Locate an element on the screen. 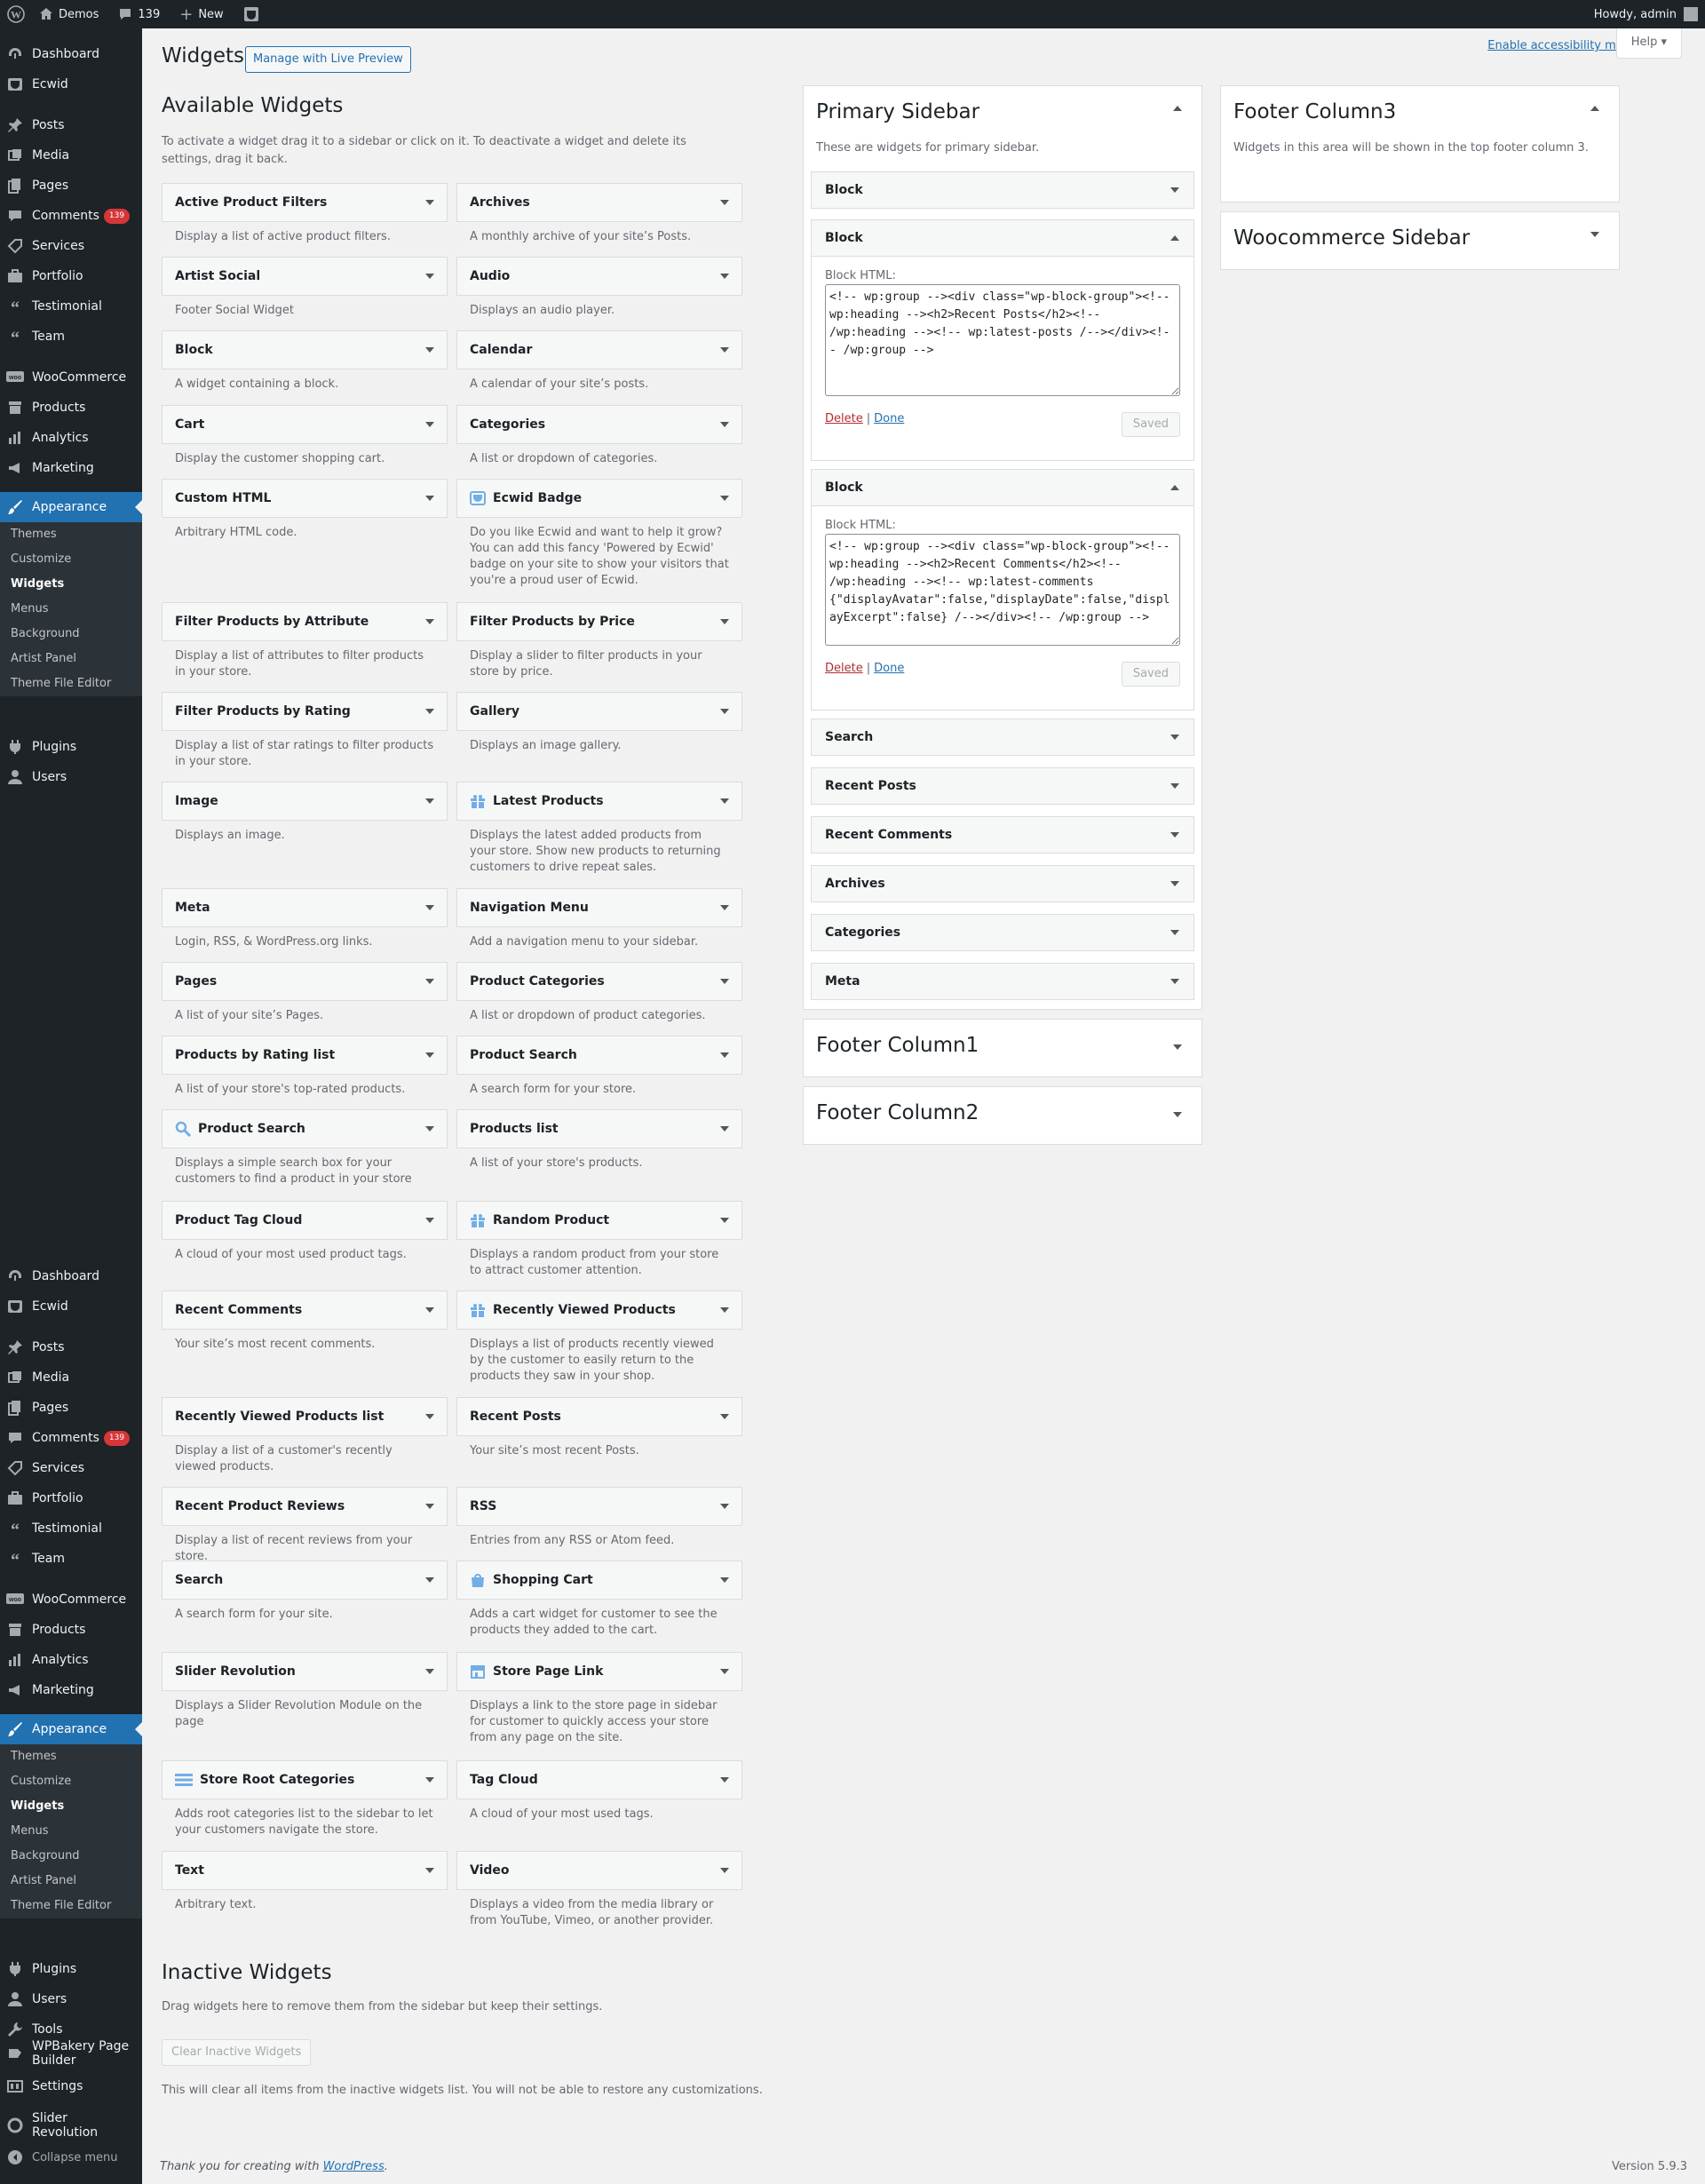 The image size is (1705, 2184). menu-item-plugins: Plugins is located at coordinates (71, 747).